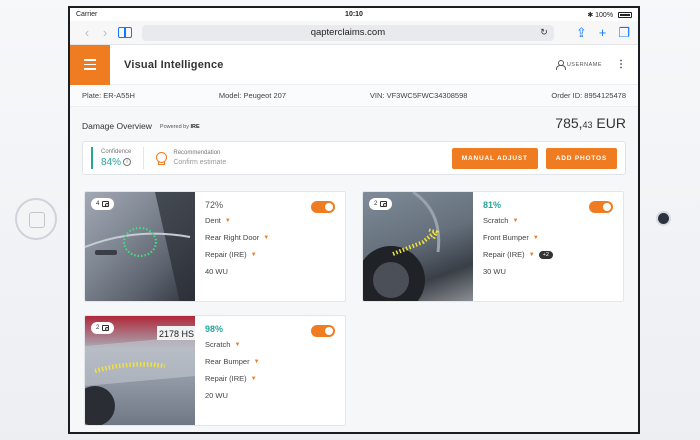 This screenshot has height=440, width=700. I want to click on confidence-block: Confidence 84% i, so click(116, 158).